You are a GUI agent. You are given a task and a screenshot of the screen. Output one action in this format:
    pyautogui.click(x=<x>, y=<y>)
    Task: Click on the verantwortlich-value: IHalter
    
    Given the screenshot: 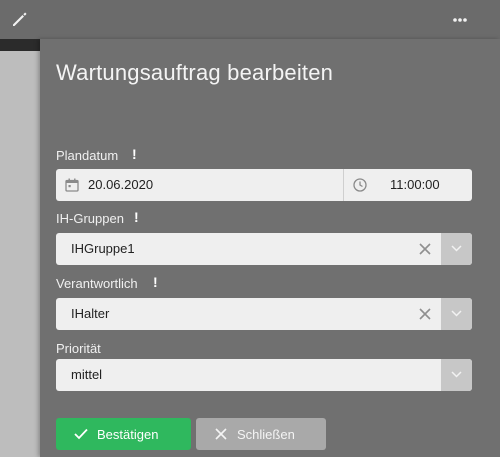 What is the action you would take?
    pyautogui.click(x=90, y=313)
    